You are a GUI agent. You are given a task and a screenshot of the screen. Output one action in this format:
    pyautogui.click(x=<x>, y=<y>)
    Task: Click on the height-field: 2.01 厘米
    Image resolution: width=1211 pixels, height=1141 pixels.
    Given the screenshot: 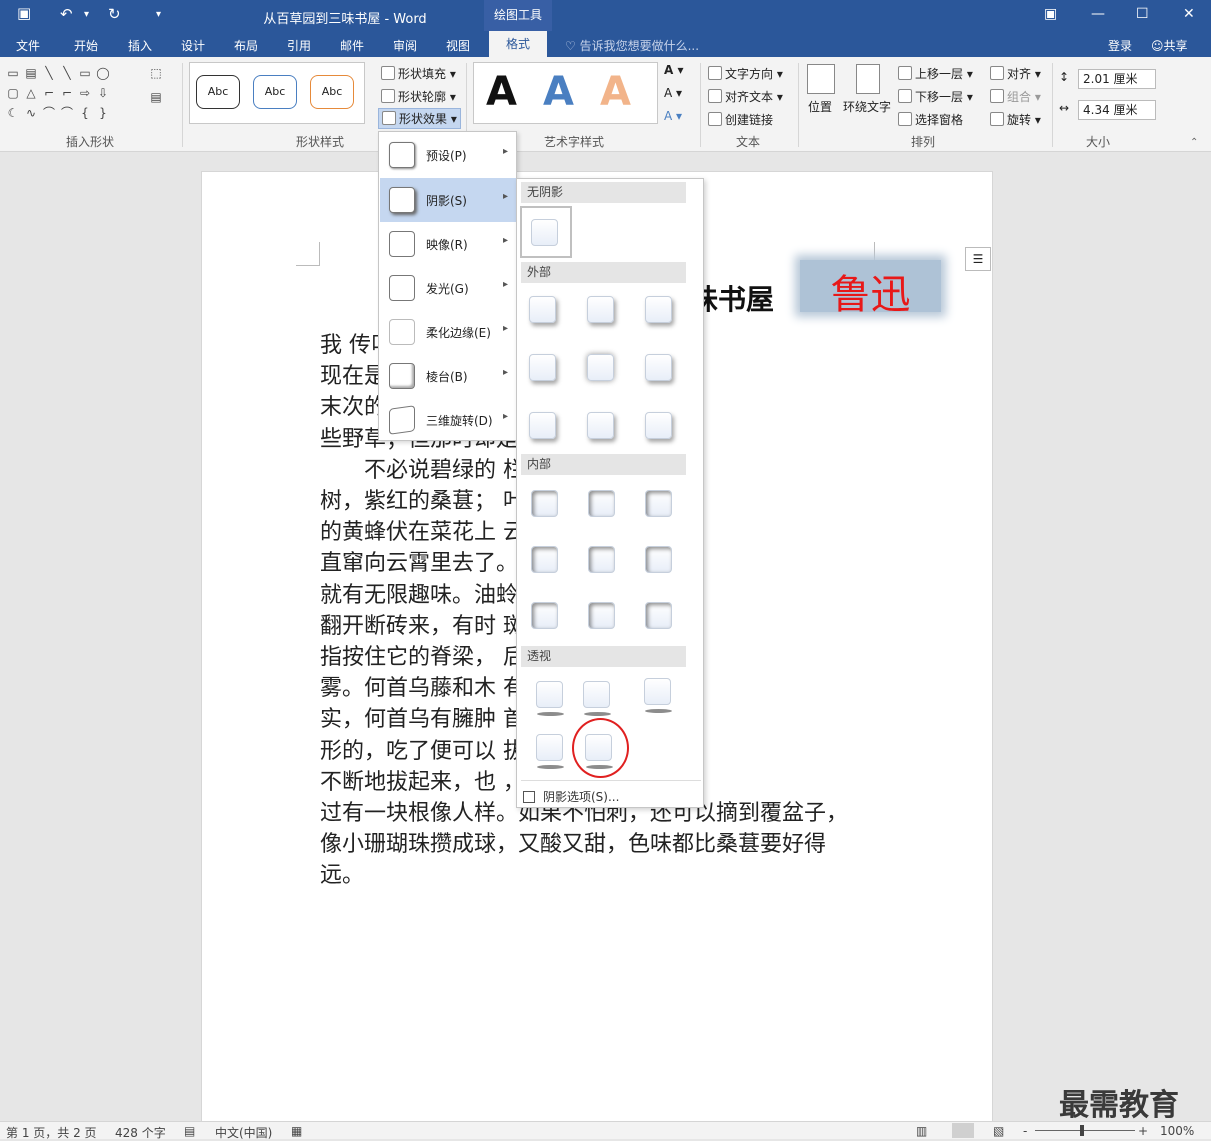 What is the action you would take?
    pyautogui.click(x=1117, y=79)
    